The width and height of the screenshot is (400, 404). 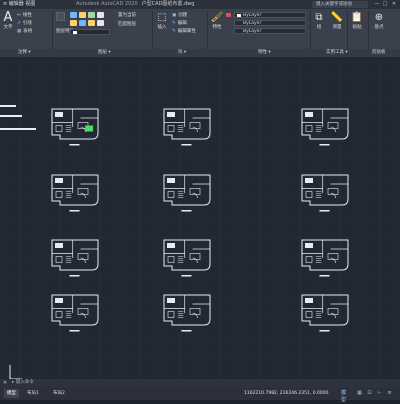 What do you see at coordinates (187, 193) in the screenshot?
I see `floor-plan-b2` at bounding box center [187, 193].